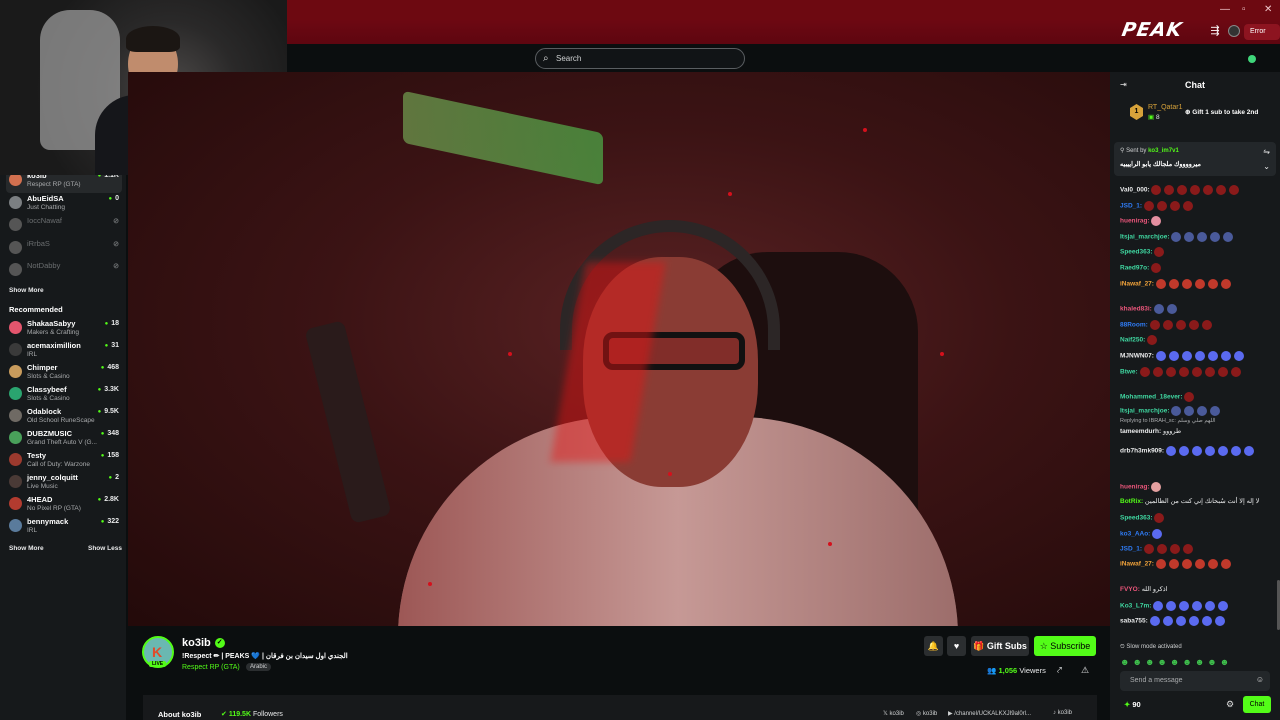  What do you see at coordinates (1268, 9) in the screenshot?
I see `close-icon: ✕` at bounding box center [1268, 9].